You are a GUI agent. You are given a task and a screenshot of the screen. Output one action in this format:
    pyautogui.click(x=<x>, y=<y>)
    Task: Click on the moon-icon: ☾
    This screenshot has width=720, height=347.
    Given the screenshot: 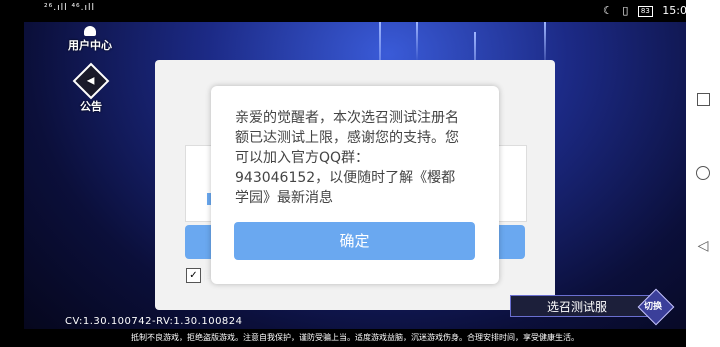 What is the action you would take?
    pyautogui.click(x=607, y=10)
    